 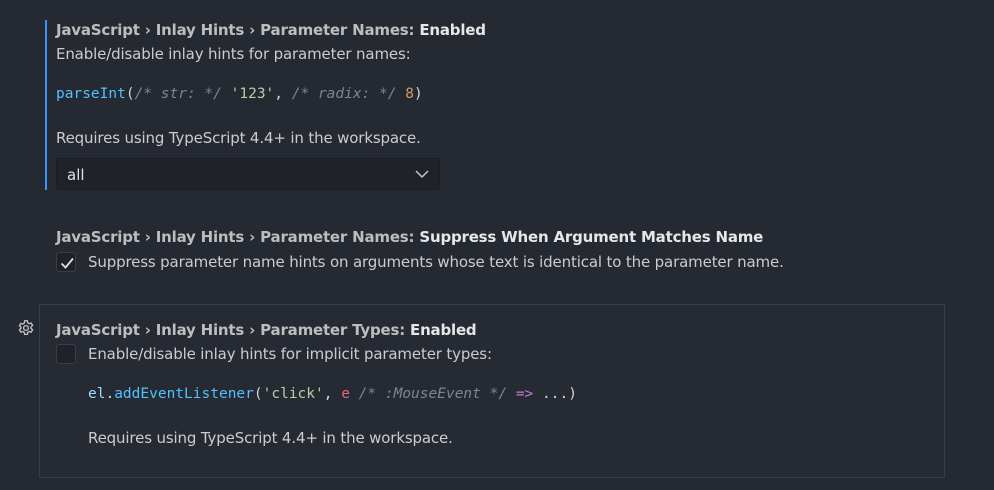 I want to click on code-param: e, so click(x=345, y=394).